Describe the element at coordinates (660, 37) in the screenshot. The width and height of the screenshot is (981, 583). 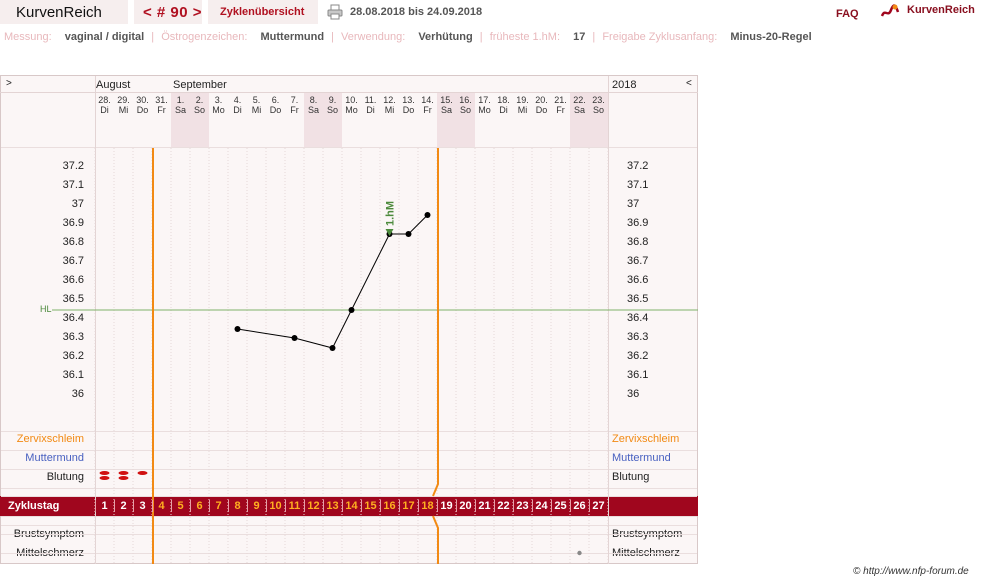
I see `release-label: Freigabe Zyklusanfang:` at that location.